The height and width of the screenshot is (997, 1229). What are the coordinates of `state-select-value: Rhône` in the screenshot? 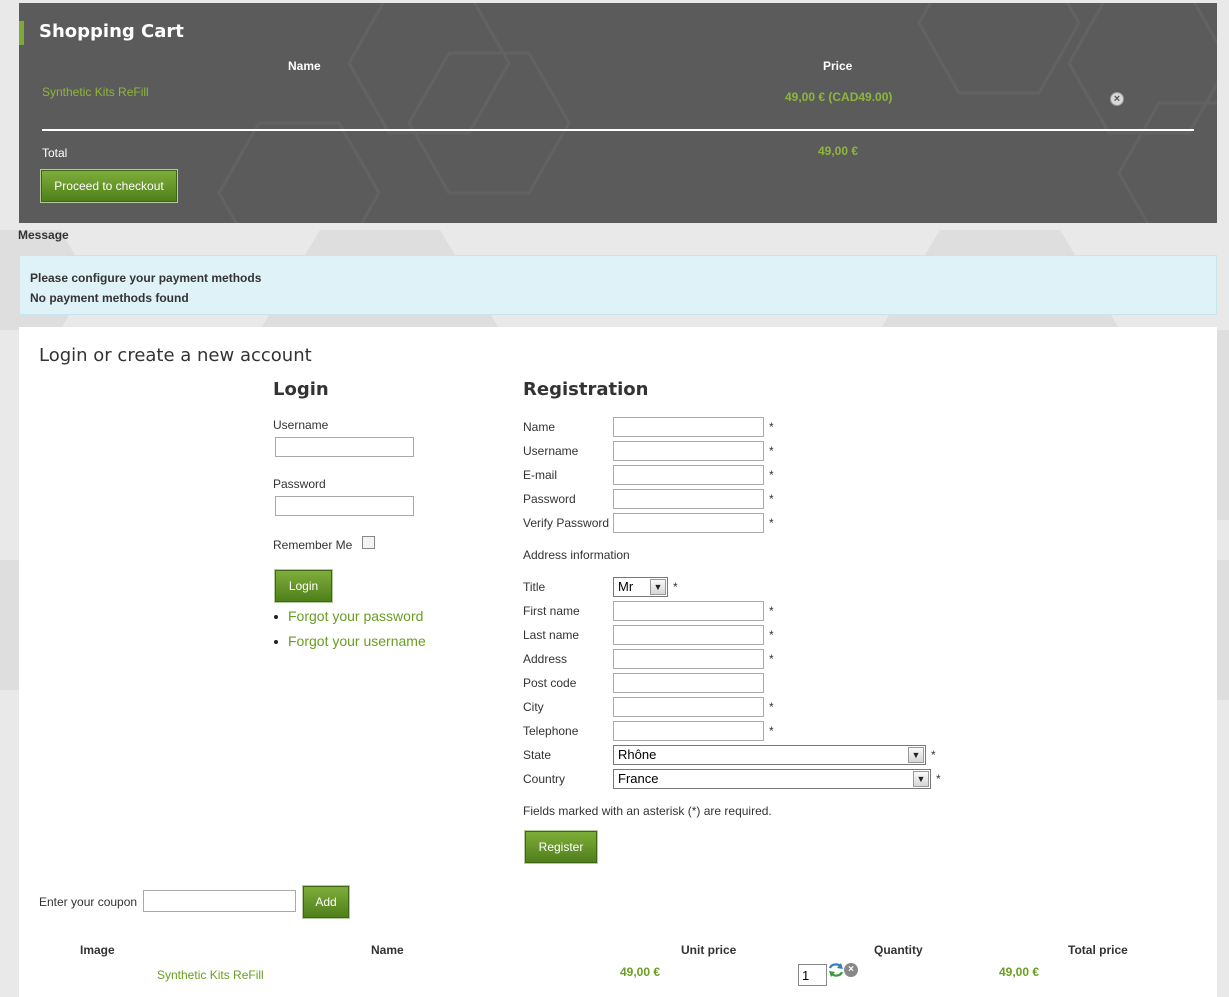 It's located at (637, 754).